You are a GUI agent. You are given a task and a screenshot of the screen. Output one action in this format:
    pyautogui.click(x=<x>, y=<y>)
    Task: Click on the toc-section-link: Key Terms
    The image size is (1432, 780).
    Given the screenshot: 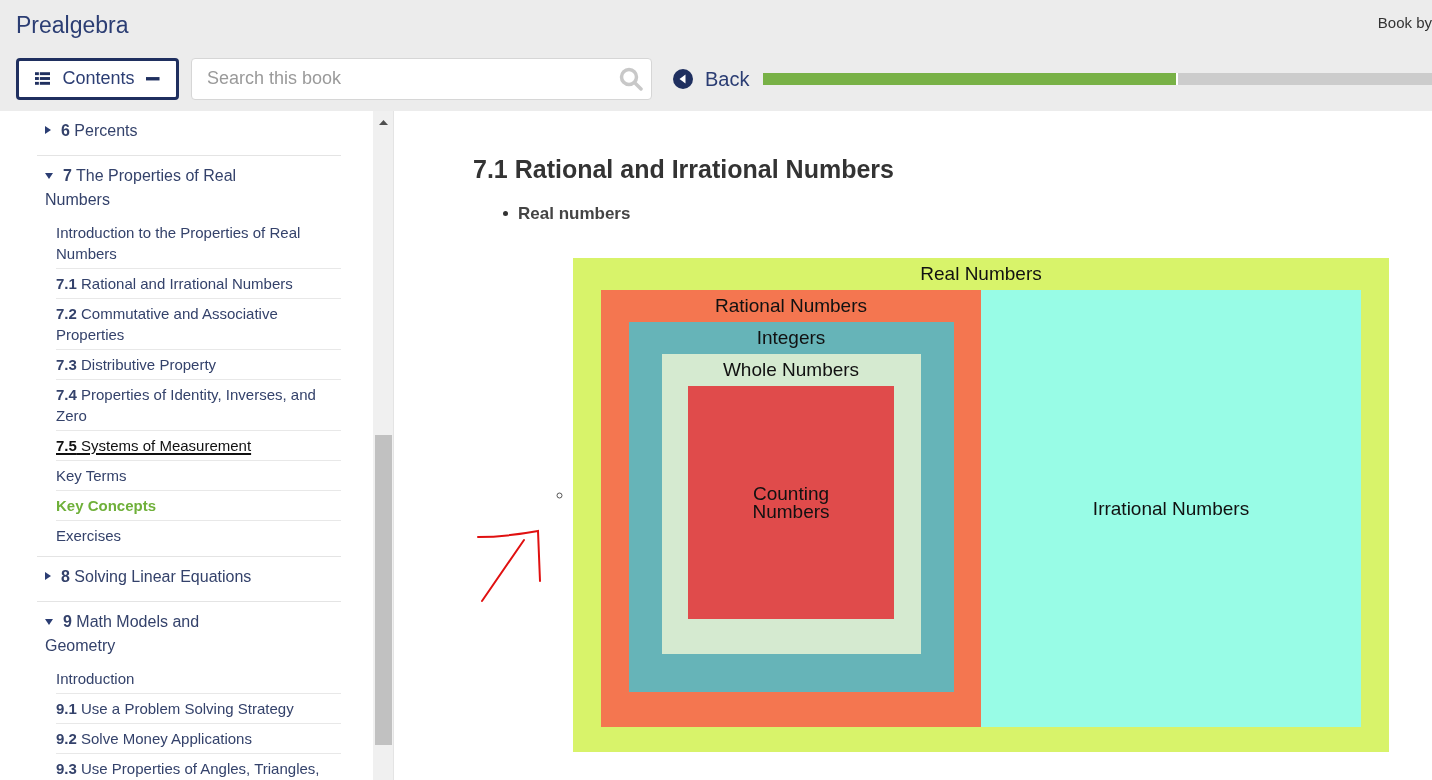 What is the action you would take?
    pyautogui.click(x=198, y=476)
    